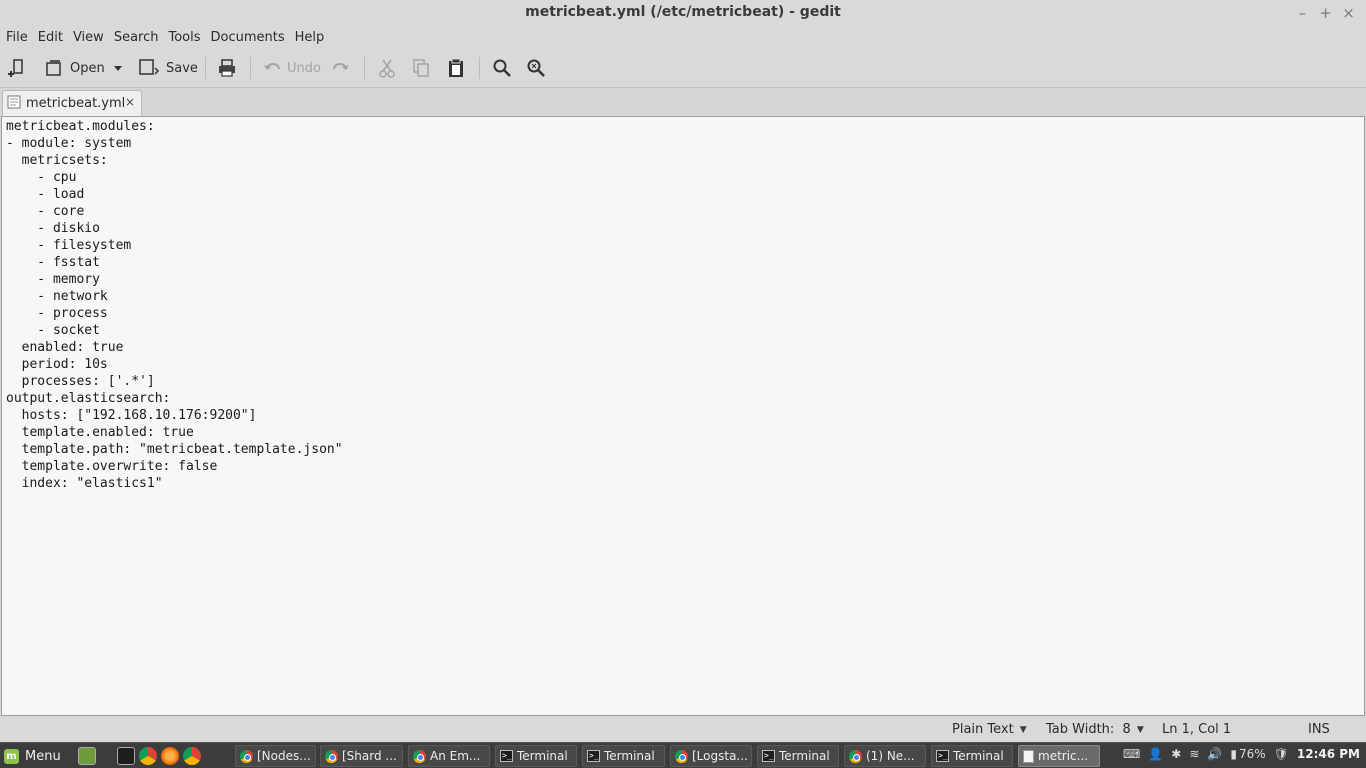 The height and width of the screenshot is (768, 1366). I want to click on paste-button, so click(456, 68).